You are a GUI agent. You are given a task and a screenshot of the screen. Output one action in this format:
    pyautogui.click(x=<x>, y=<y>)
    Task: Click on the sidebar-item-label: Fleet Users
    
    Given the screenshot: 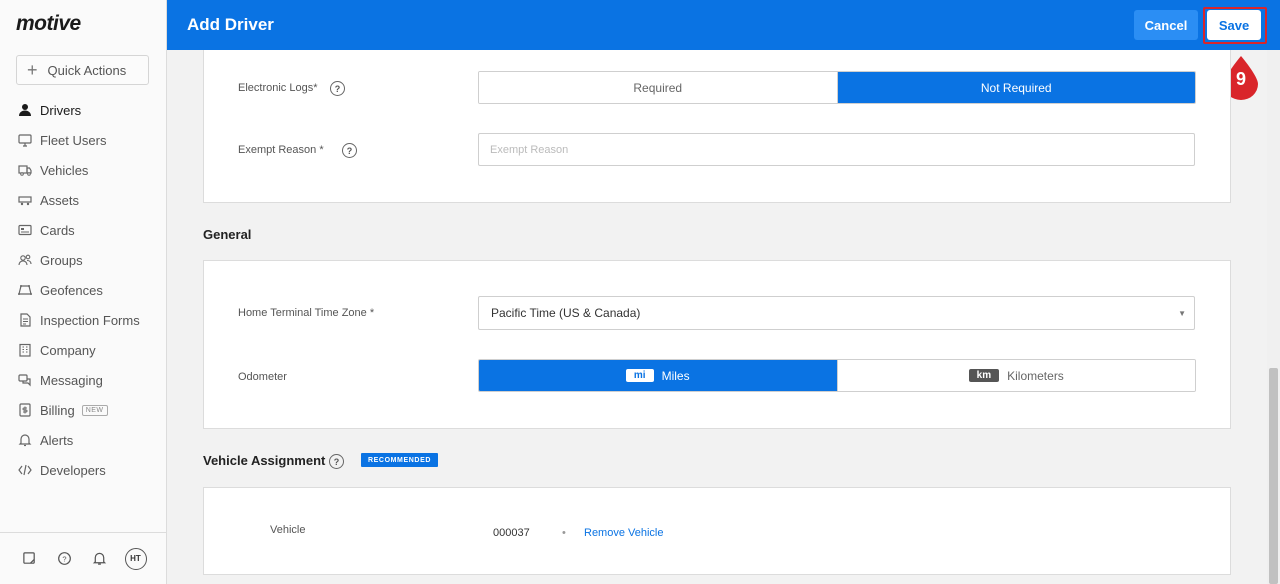 What is the action you would take?
    pyautogui.click(x=73, y=140)
    